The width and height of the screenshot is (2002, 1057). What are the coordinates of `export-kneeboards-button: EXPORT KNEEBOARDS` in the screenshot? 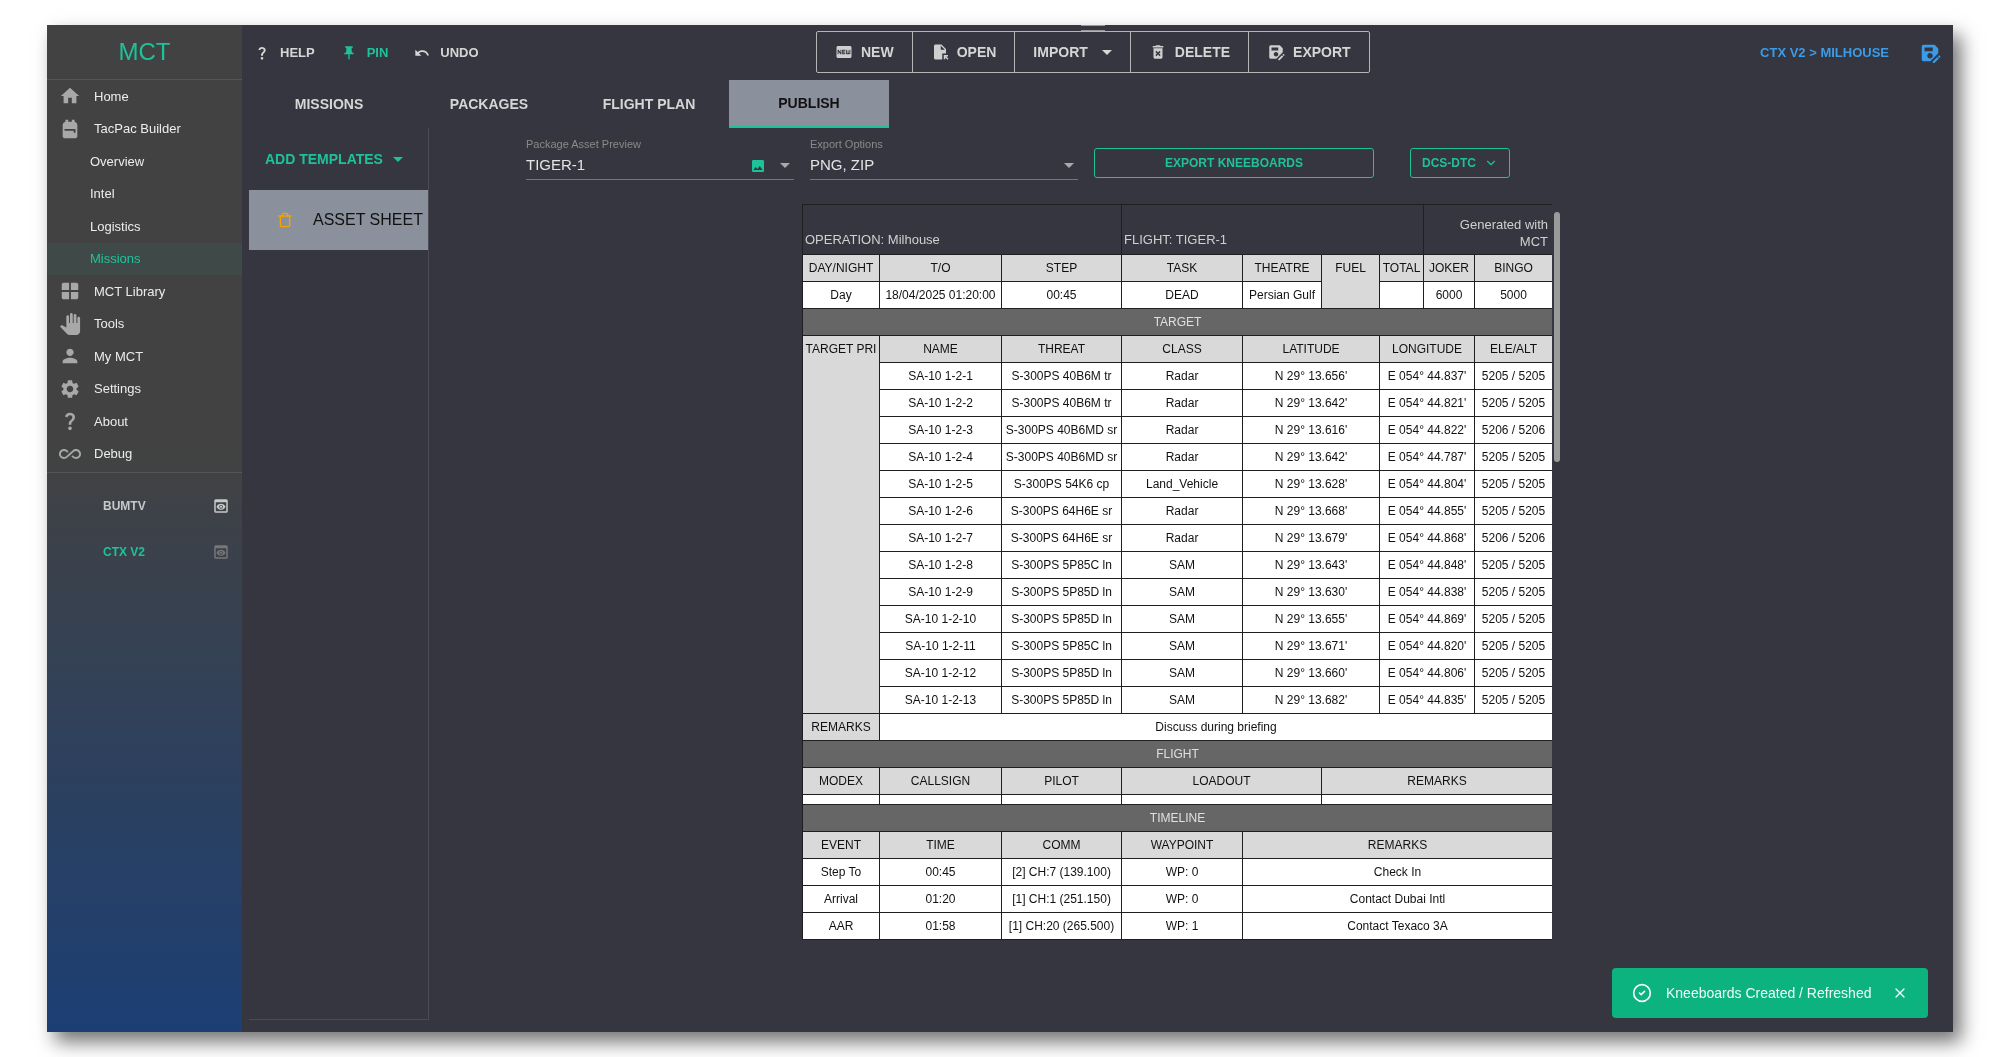 It's located at (1234, 162).